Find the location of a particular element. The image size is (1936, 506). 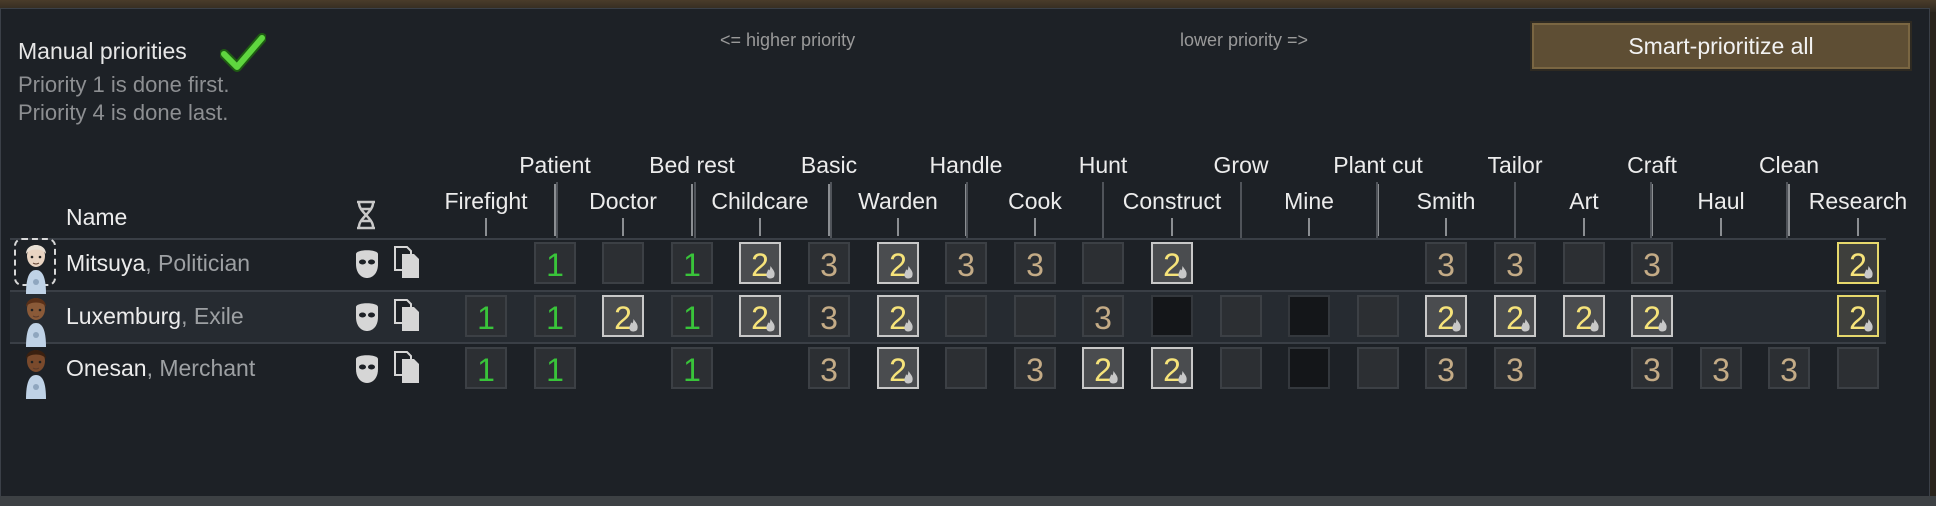

priority-cell-smith: 2 is located at coordinates (1446, 316).